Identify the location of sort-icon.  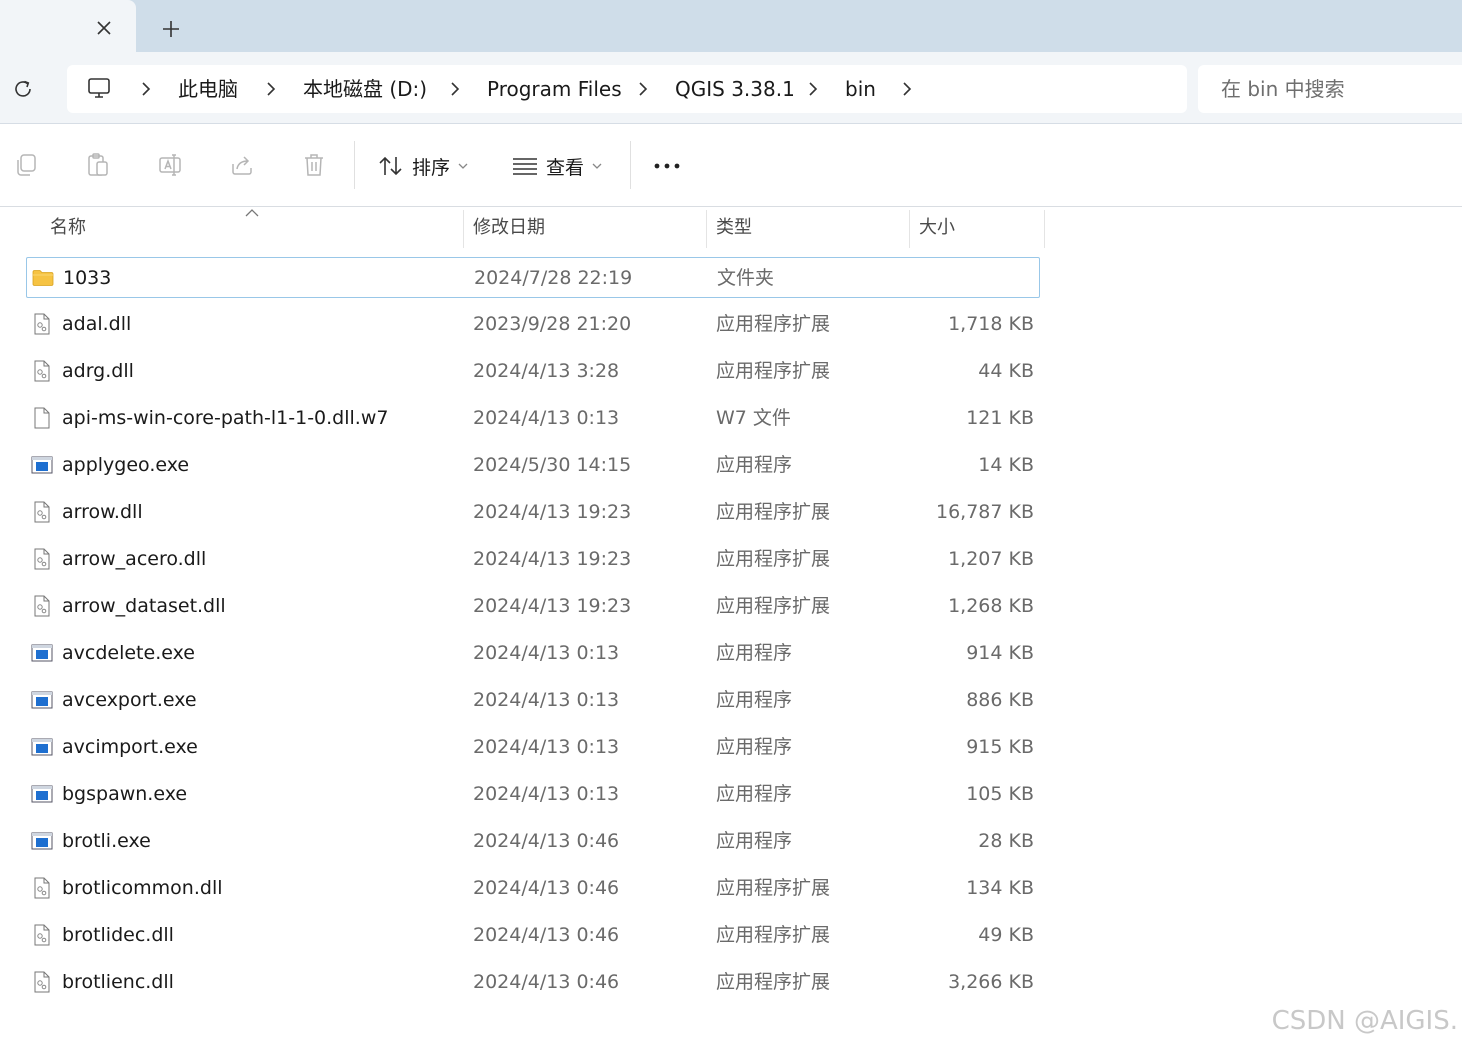
(390, 166).